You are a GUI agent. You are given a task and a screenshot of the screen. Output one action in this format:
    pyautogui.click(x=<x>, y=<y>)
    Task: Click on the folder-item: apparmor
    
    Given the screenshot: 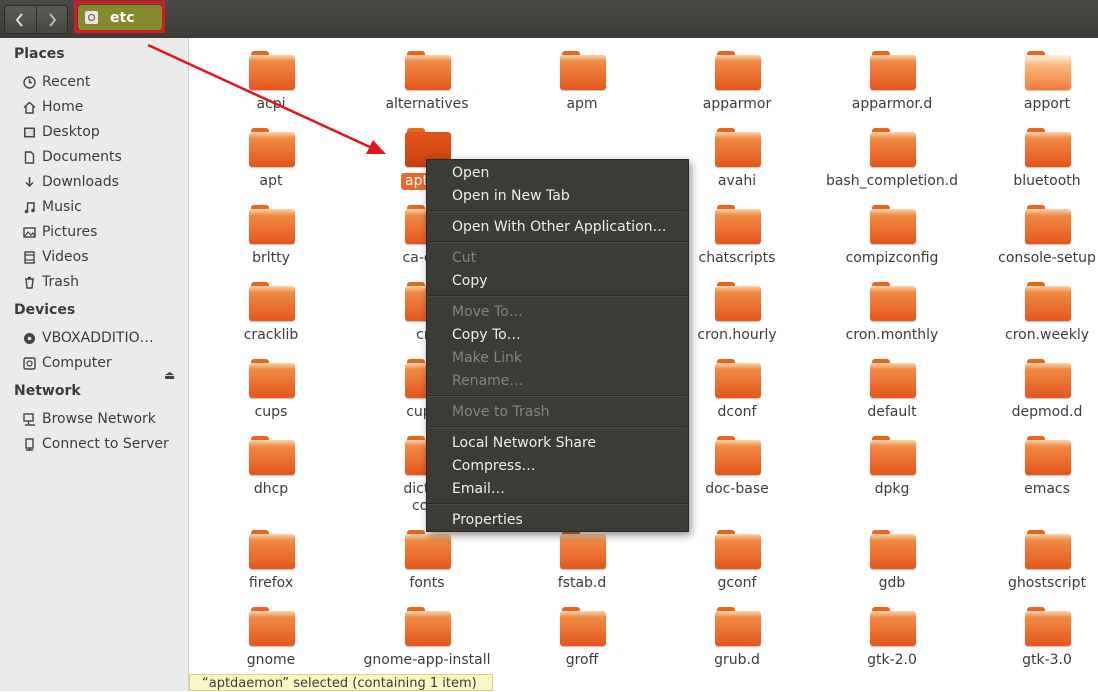 What is the action you would take?
    pyautogui.click(x=737, y=75)
    